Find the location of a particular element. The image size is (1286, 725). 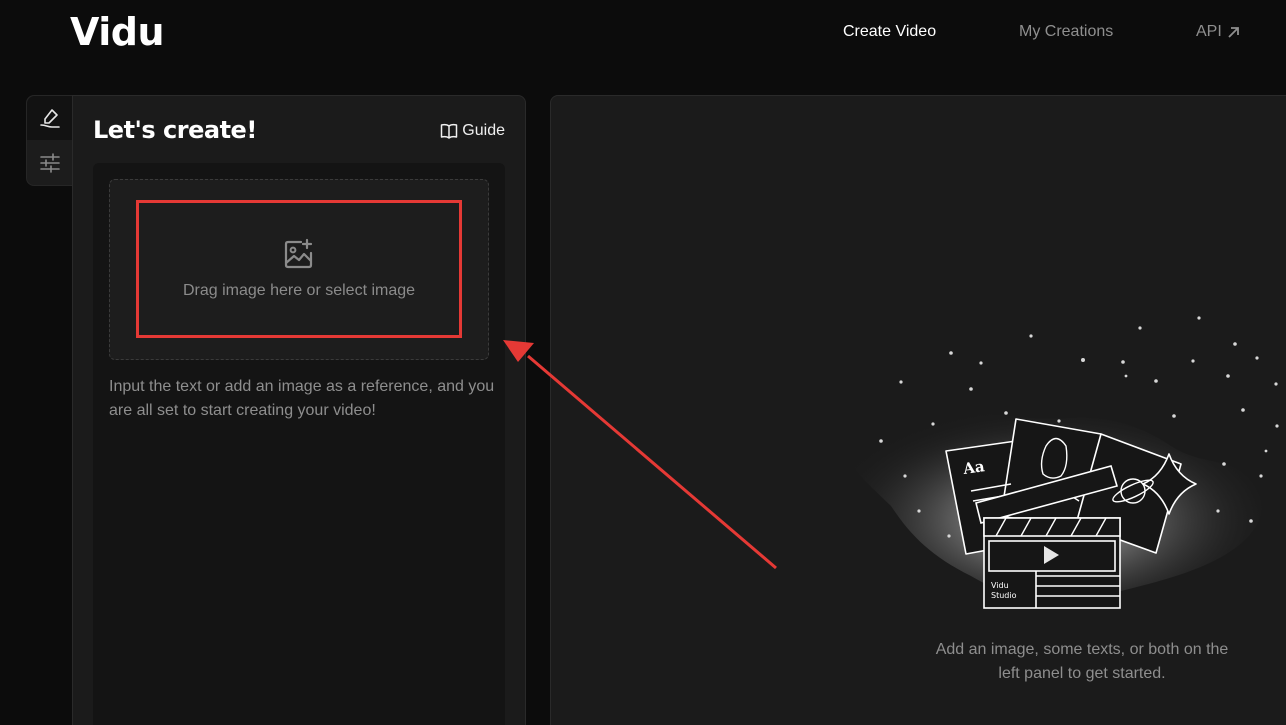

guide-label: Guide is located at coordinates (483, 130).